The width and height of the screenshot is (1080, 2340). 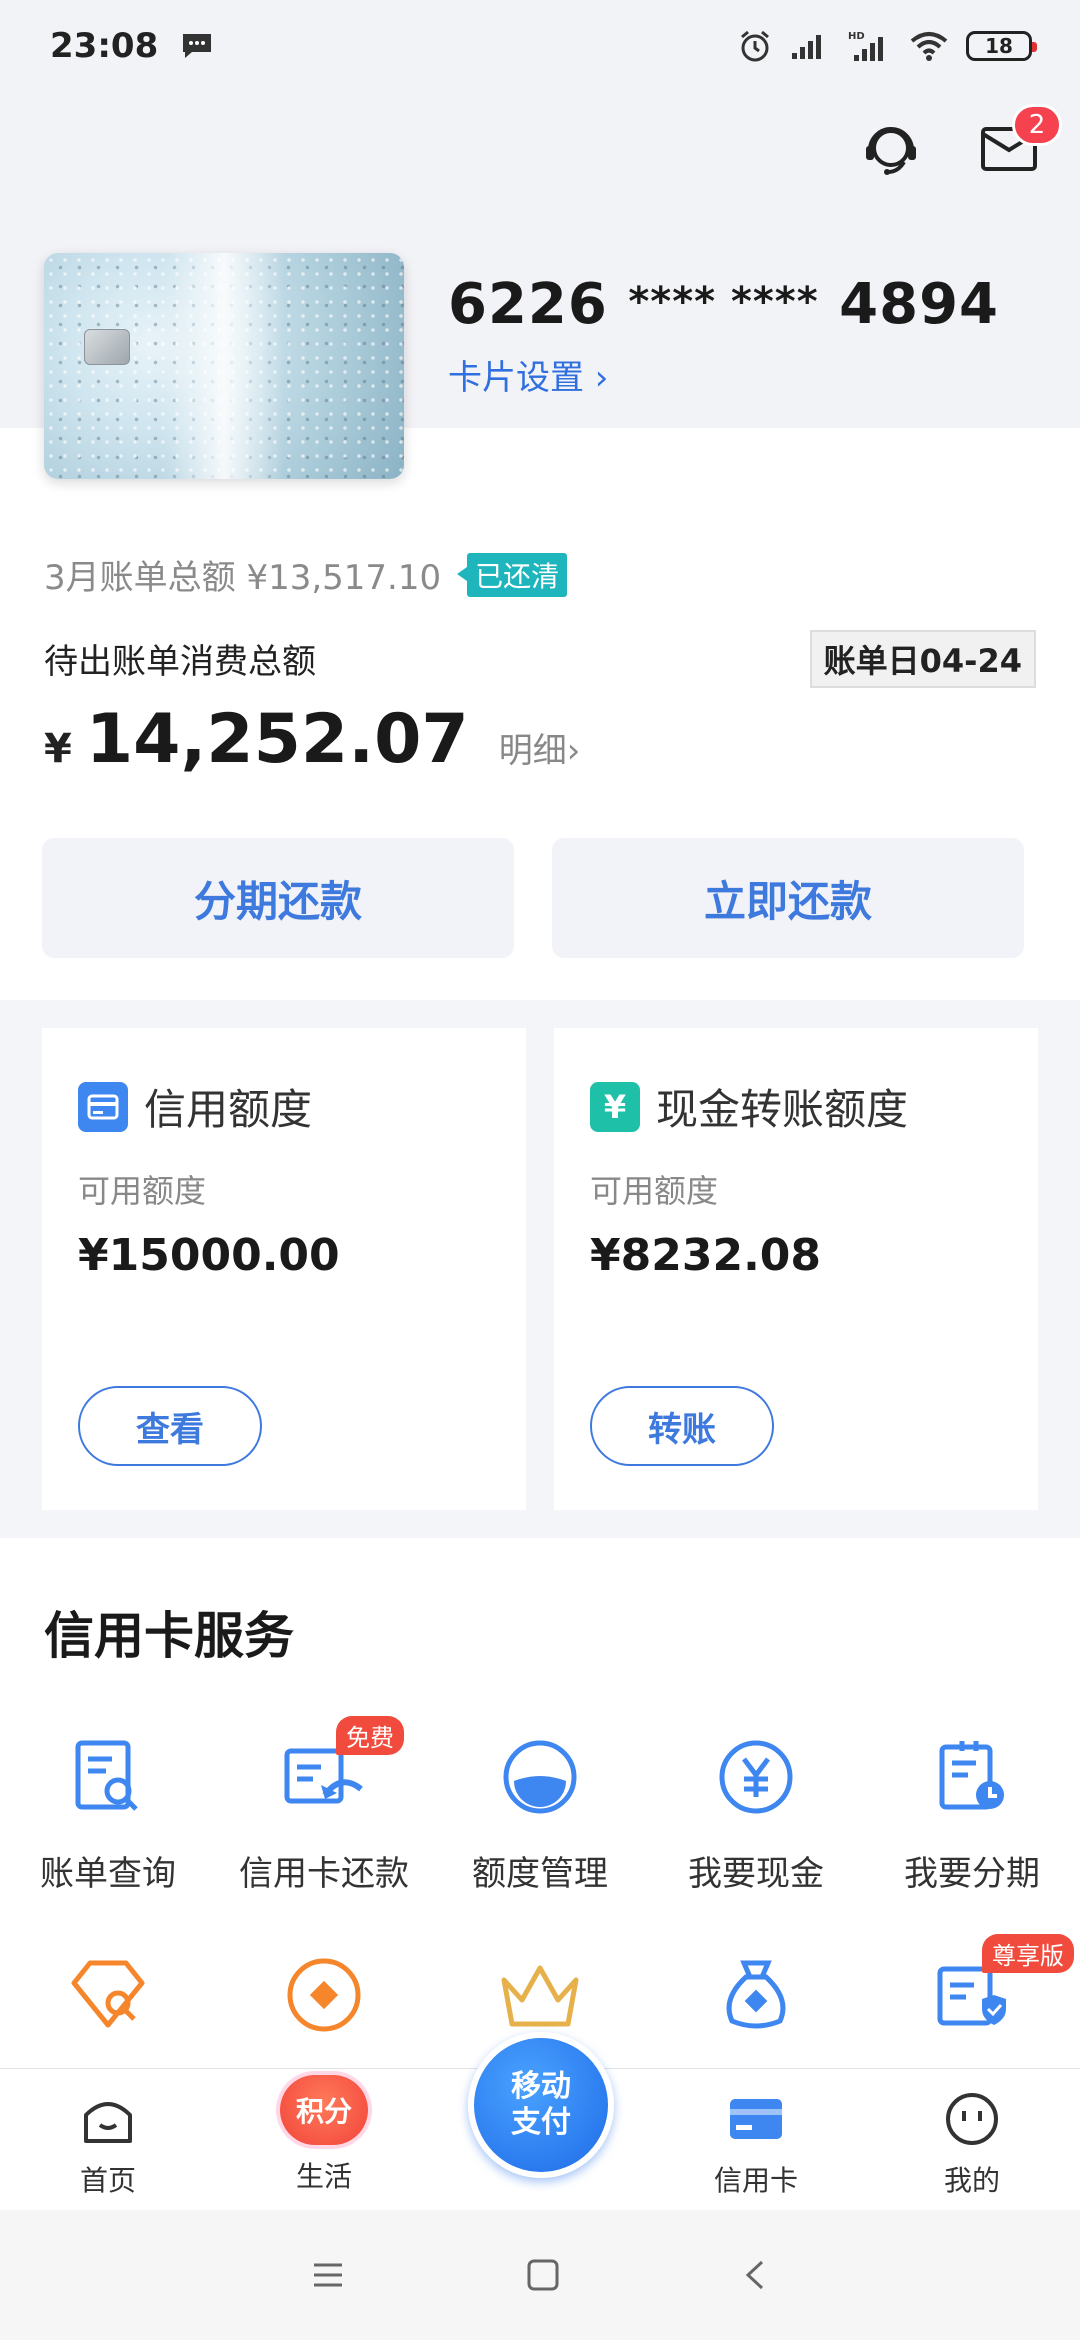 I want to click on system-nav-bar, so click(x=540, y=2275).